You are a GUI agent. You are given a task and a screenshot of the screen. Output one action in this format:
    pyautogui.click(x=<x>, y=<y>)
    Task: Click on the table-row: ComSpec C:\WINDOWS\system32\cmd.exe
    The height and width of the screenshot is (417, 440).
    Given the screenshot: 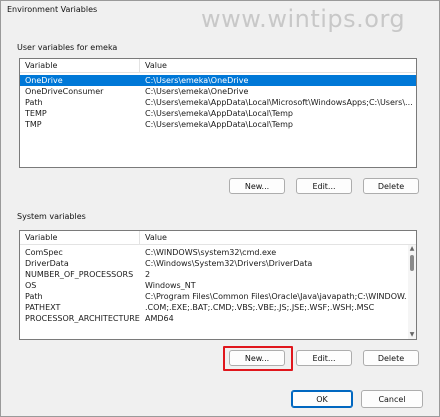 What is the action you would take?
    pyautogui.click(x=213, y=252)
    